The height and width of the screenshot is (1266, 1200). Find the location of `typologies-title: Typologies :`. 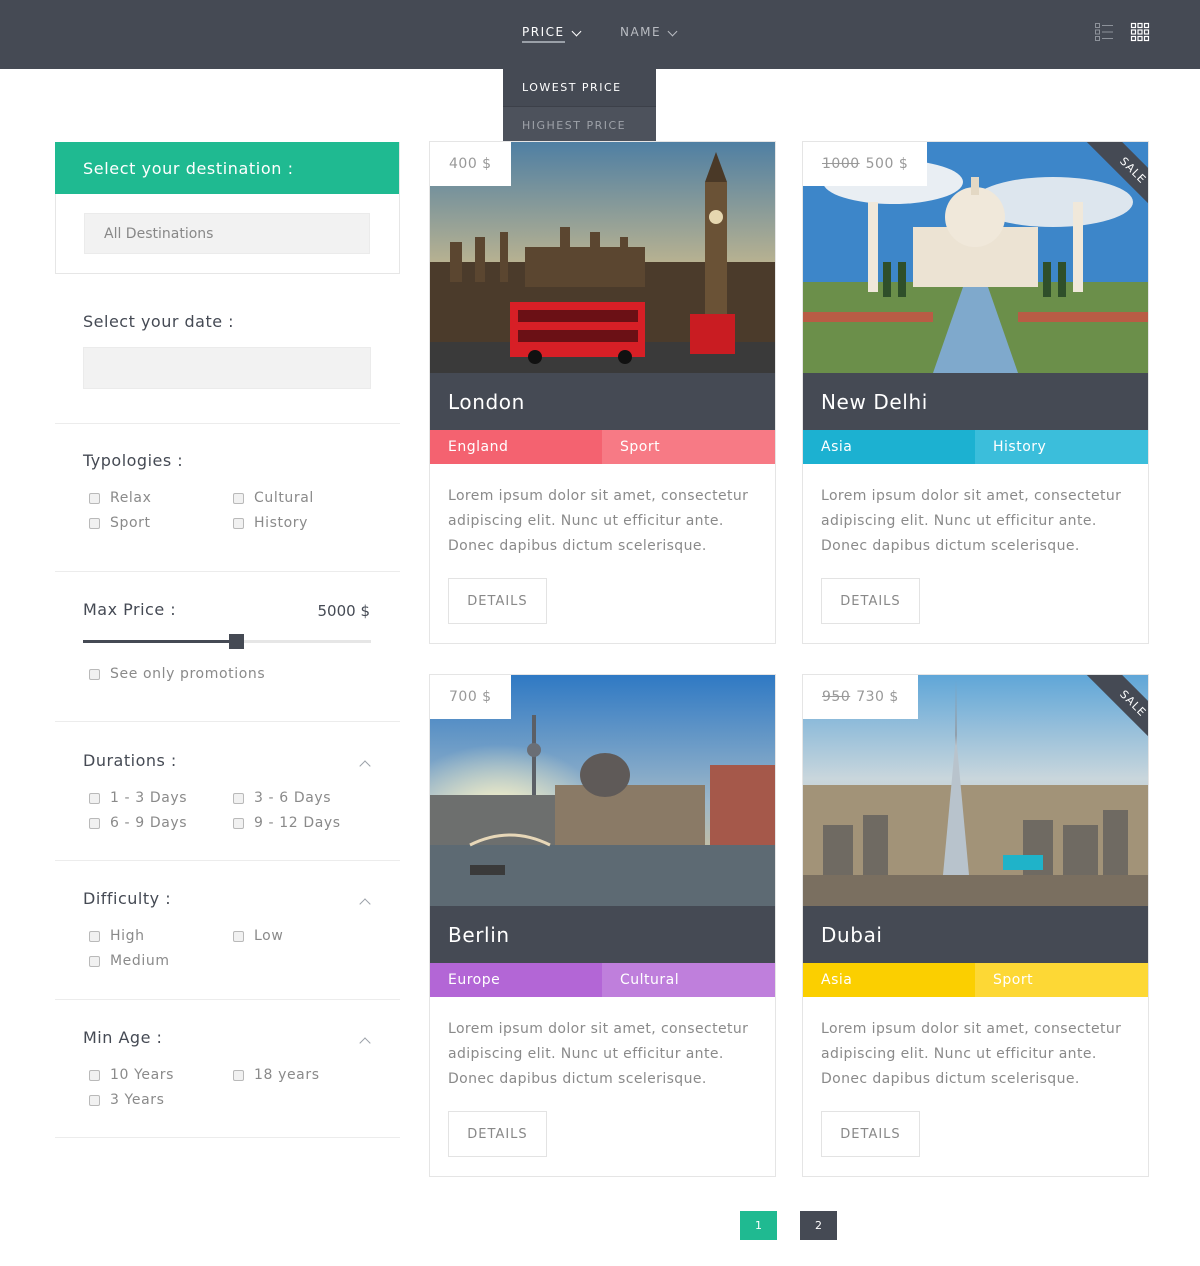

typologies-title: Typologies : is located at coordinates (133, 460).